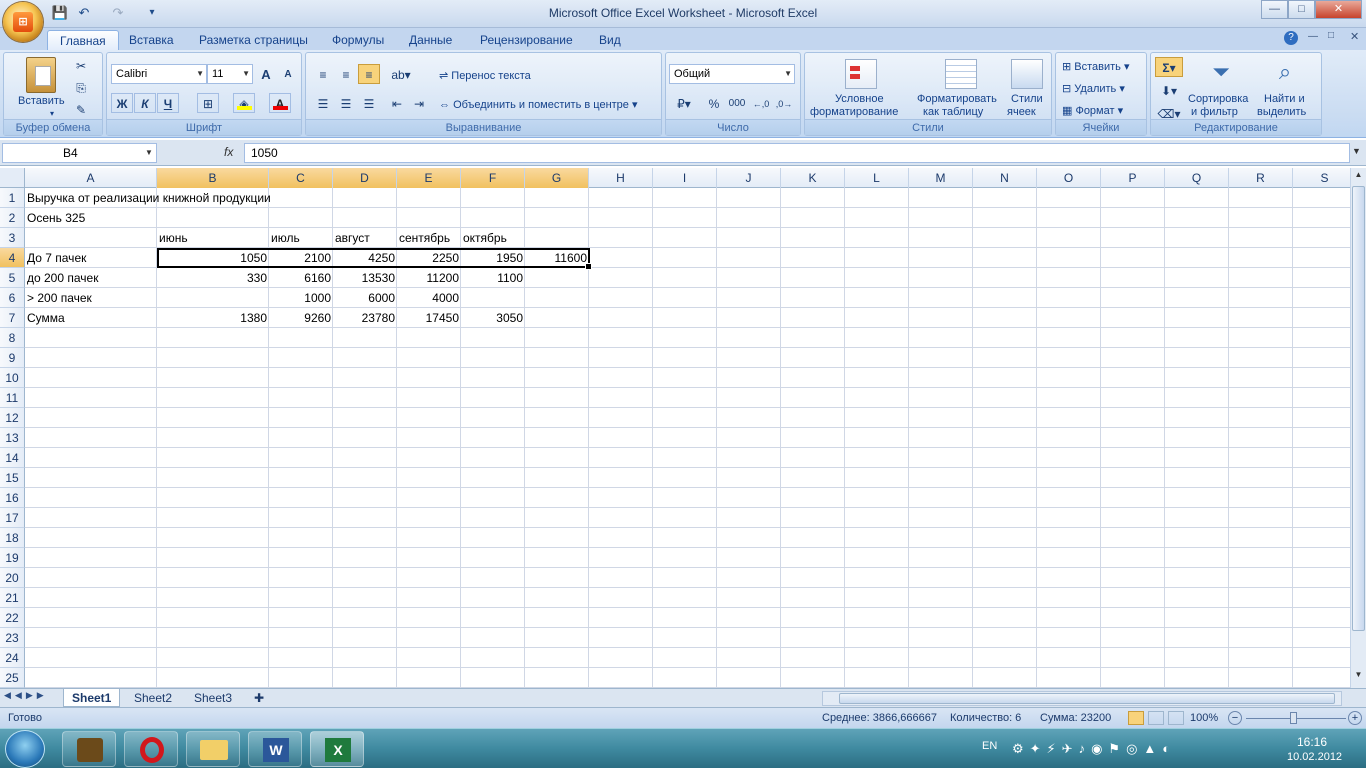 Image resolution: width=1366 pixels, height=768 pixels. What do you see at coordinates (365, 178) in the screenshot?
I see `column-header-d: D` at bounding box center [365, 178].